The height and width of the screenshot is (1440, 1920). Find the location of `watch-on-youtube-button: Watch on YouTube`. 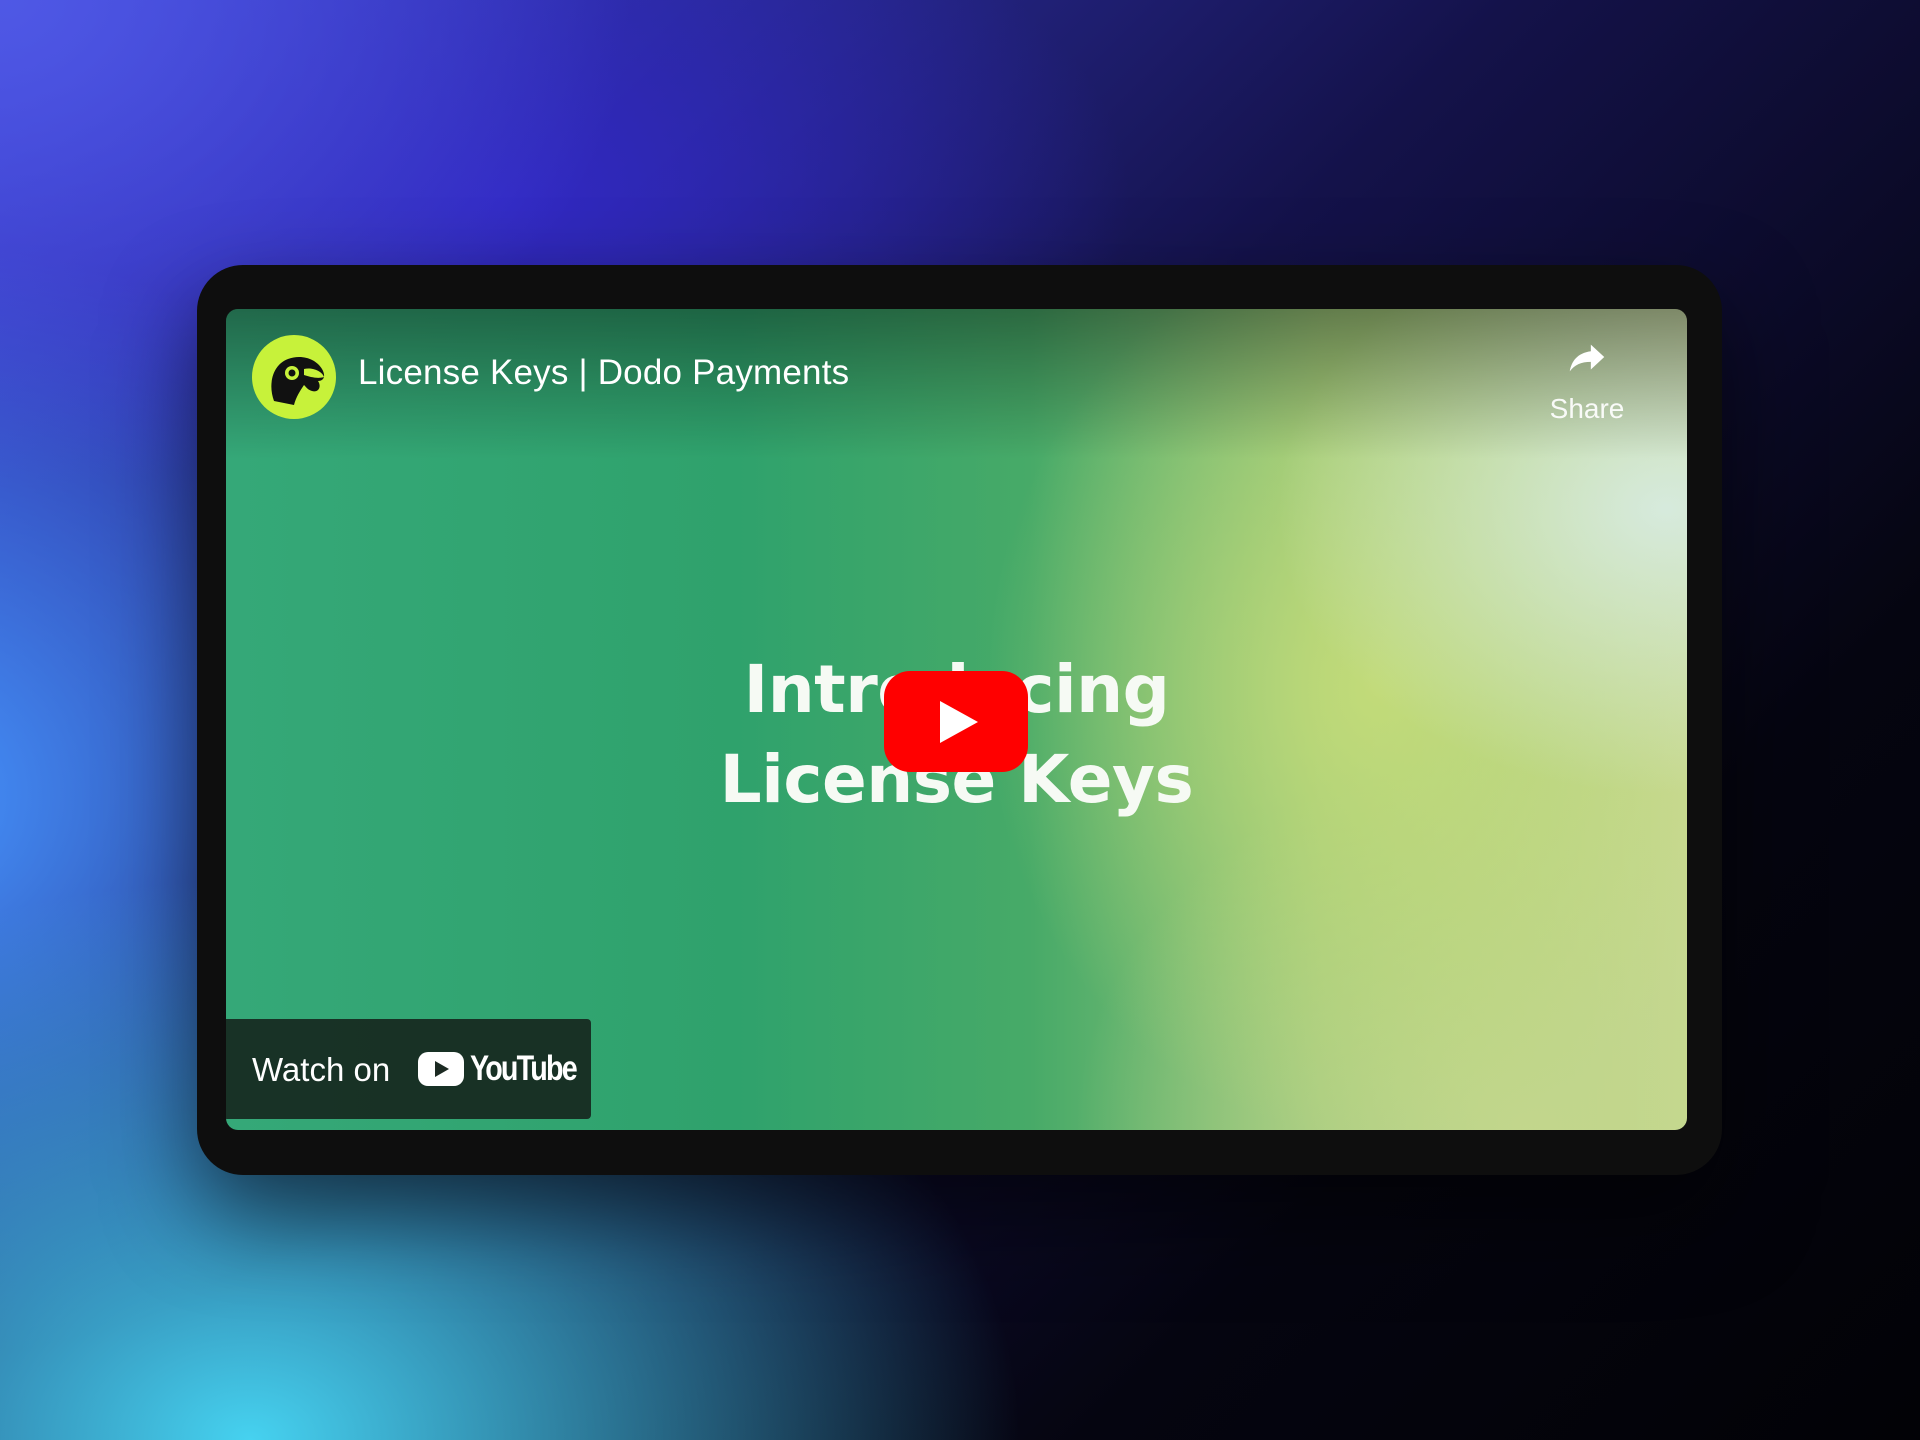

watch-on-youtube-button: Watch on YouTube is located at coordinates (408, 1069).